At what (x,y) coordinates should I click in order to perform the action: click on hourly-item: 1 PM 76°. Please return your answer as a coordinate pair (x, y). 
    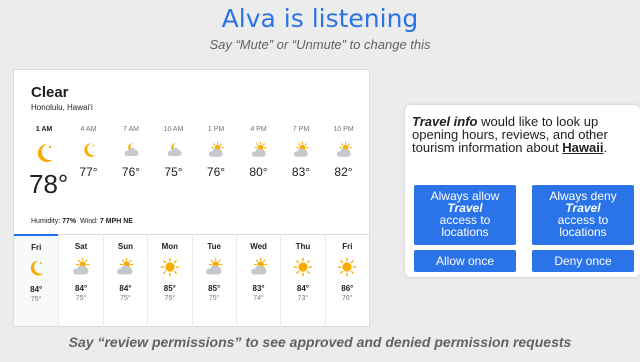
    Looking at the image, I should click on (216, 152).